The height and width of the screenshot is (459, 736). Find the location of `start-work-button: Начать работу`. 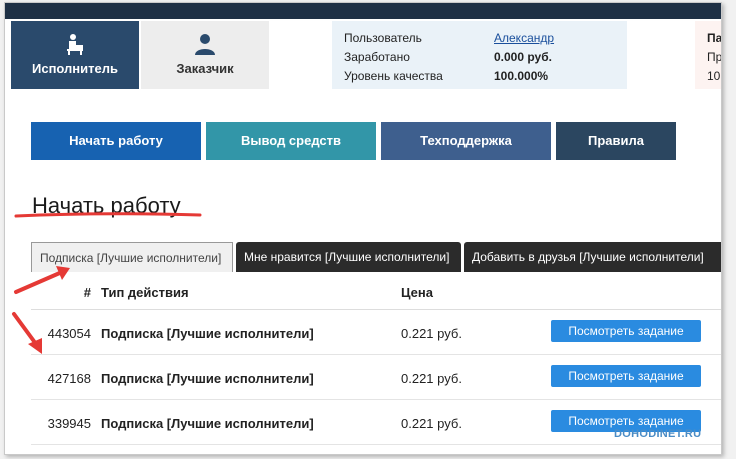

start-work-button: Начать работу is located at coordinates (116, 141).